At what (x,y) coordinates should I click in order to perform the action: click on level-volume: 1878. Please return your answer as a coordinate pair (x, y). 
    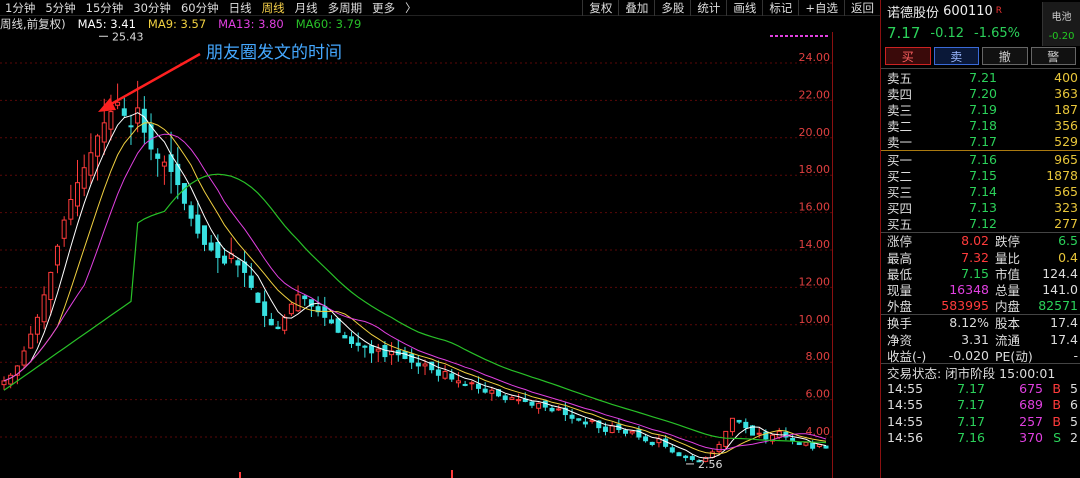
    Looking at the image, I should click on (1062, 175).